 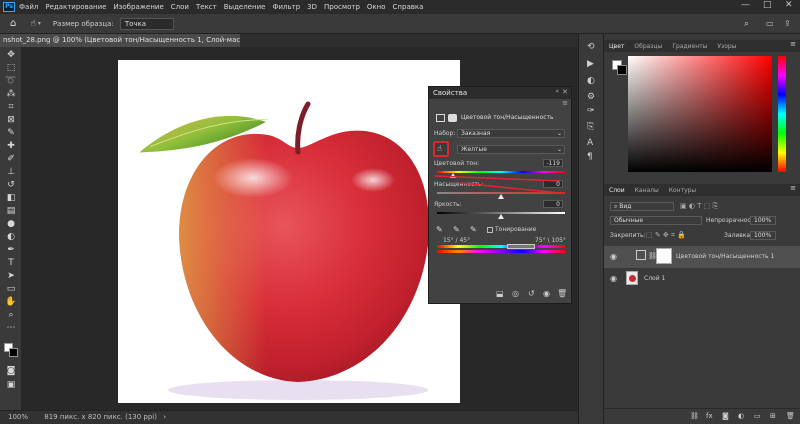 I want to click on menu-help: Справка, so click(x=408, y=7).